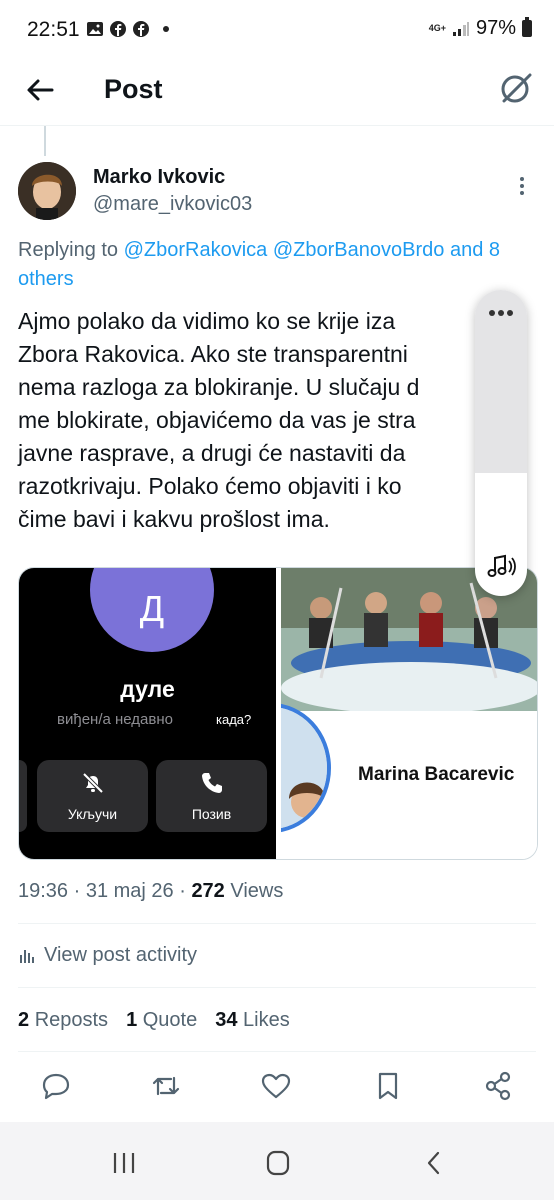 The image size is (554, 1200). What do you see at coordinates (234, 719) in the screenshot?
I see `contact-when: када?` at bounding box center [234, 719].